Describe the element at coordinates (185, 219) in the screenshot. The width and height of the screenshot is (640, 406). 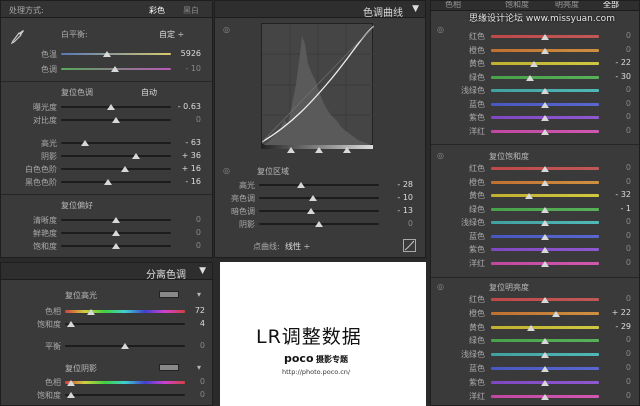
I see `clarity-value: 0` at that location.